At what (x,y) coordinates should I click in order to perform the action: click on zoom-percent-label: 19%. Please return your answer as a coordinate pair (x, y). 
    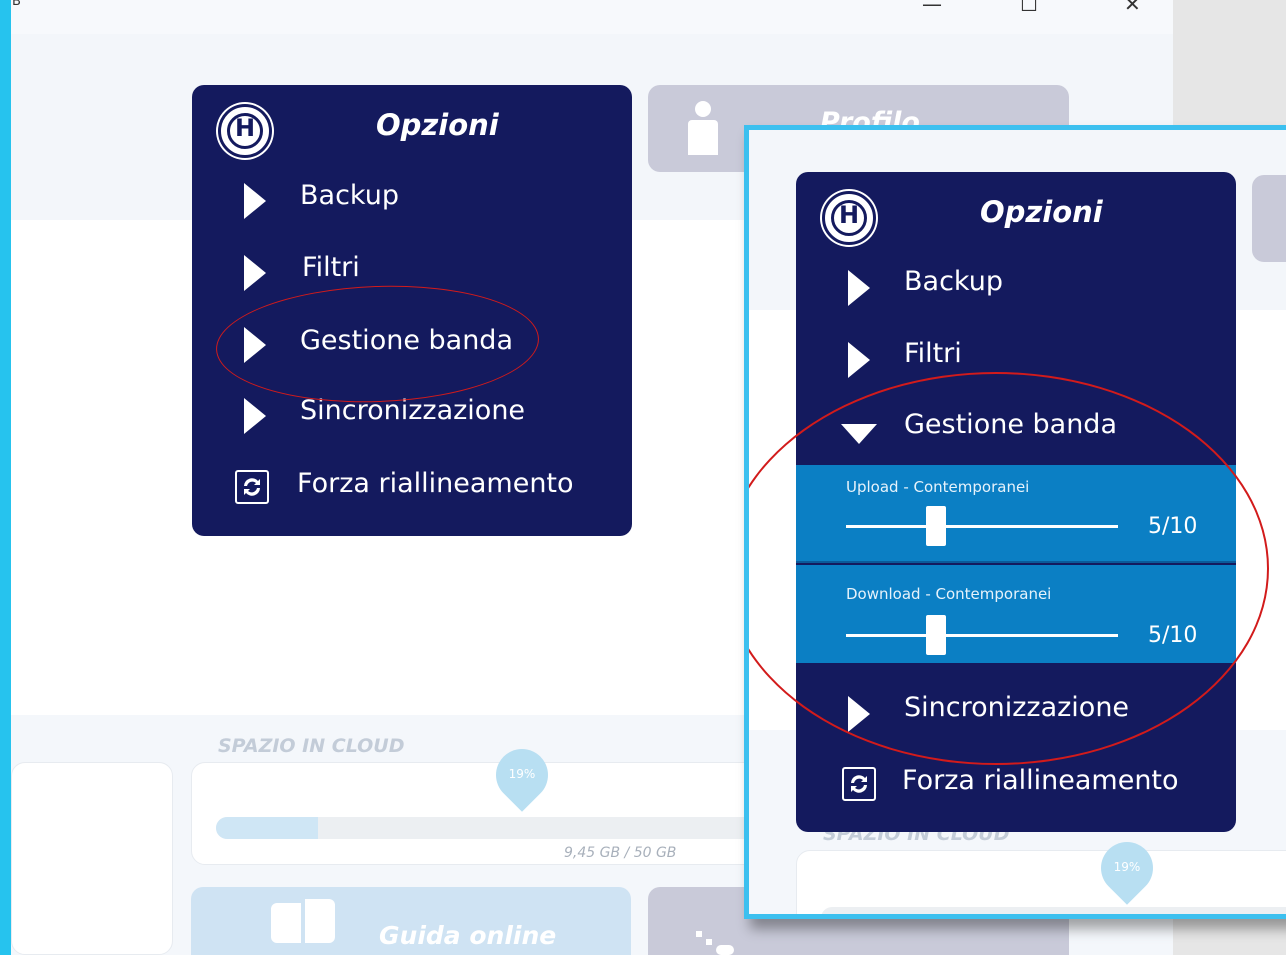
    Looking at the image, I should click on (1127, 867).